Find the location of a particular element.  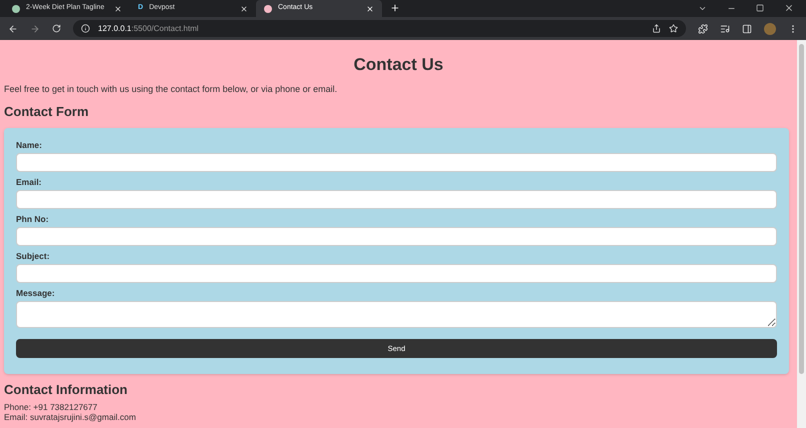

url-path: :5500/Contact.html is located at coordinates (165, 28).